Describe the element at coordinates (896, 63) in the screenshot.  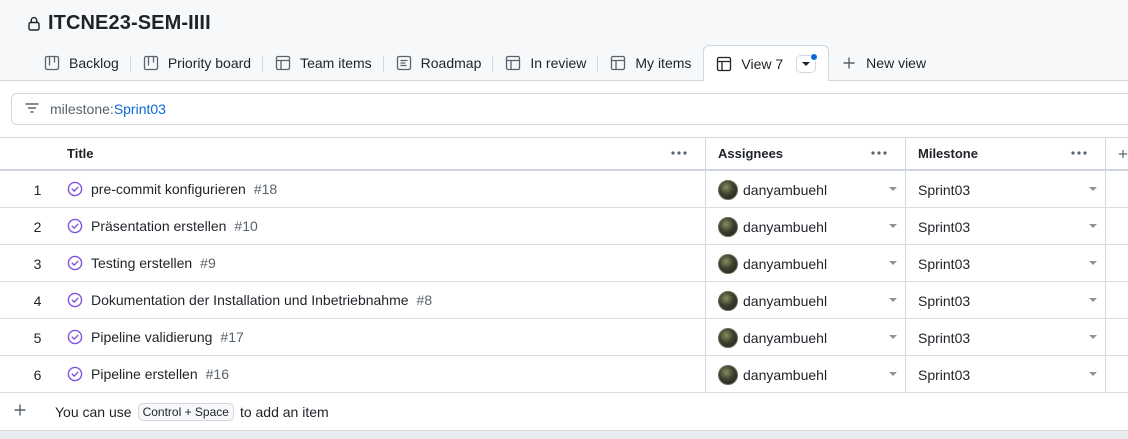
I see `new-view-label: New view` at that location.